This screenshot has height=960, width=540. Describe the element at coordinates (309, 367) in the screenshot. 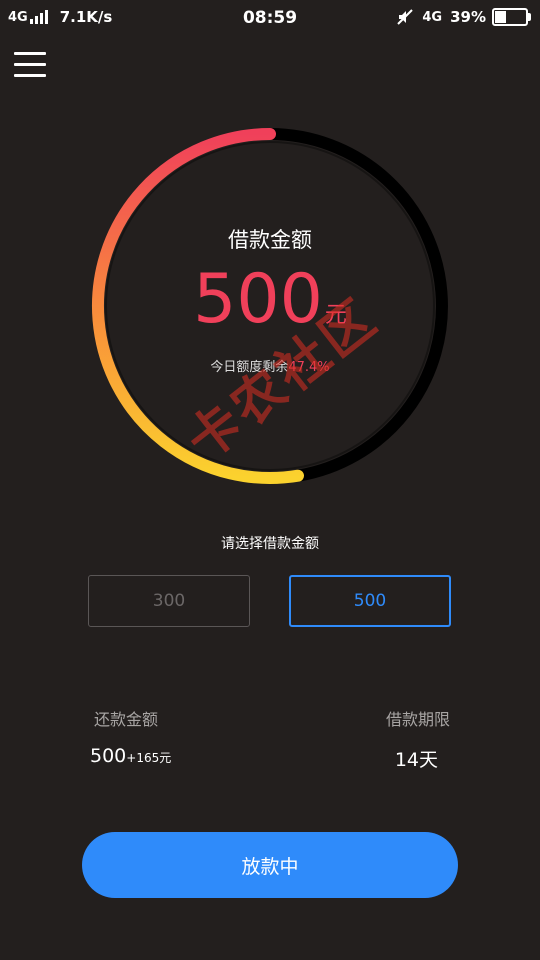

I see `remaining-quota-percent: 47.4%` at that location.